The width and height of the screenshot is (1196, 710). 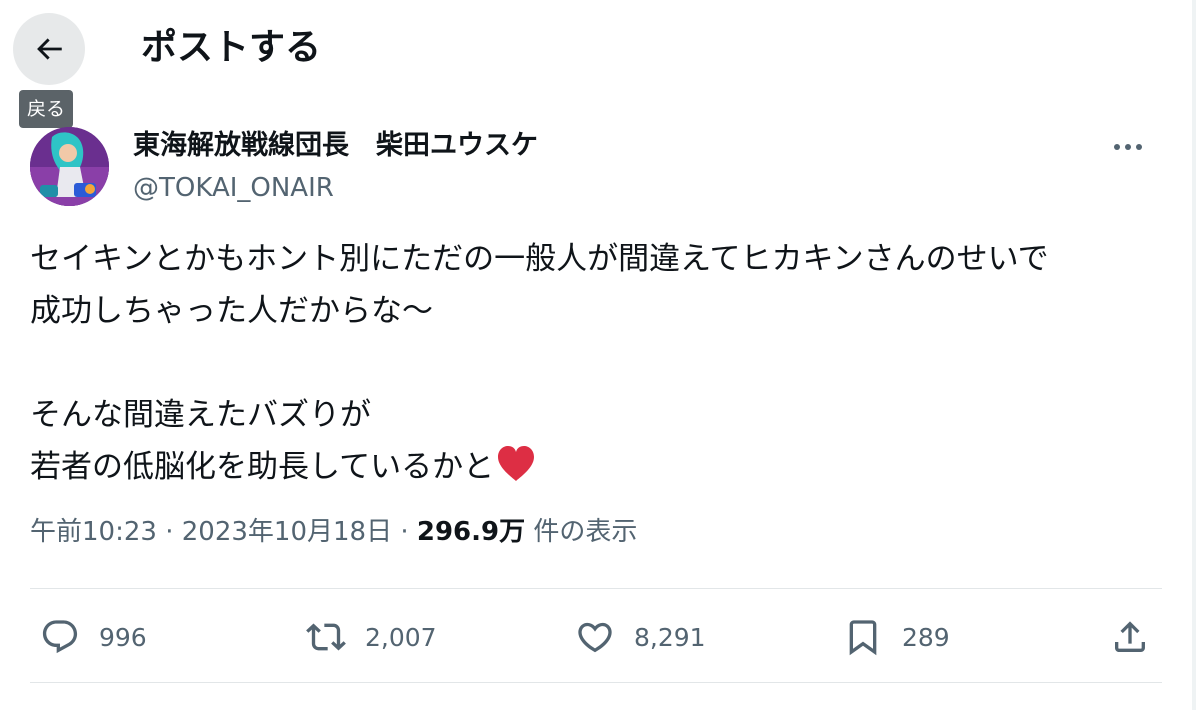 I want to click on like-count: 8,291, so click(x=670, y=637).